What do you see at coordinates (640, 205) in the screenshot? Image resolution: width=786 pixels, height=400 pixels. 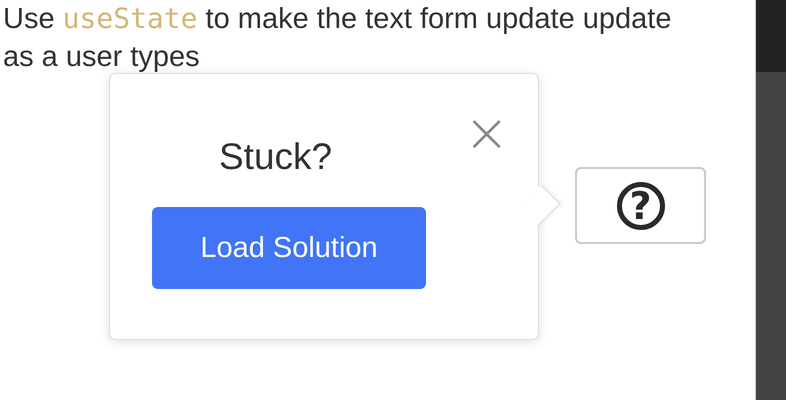 I see `help-button: ?` at bounding box center [640, 205].